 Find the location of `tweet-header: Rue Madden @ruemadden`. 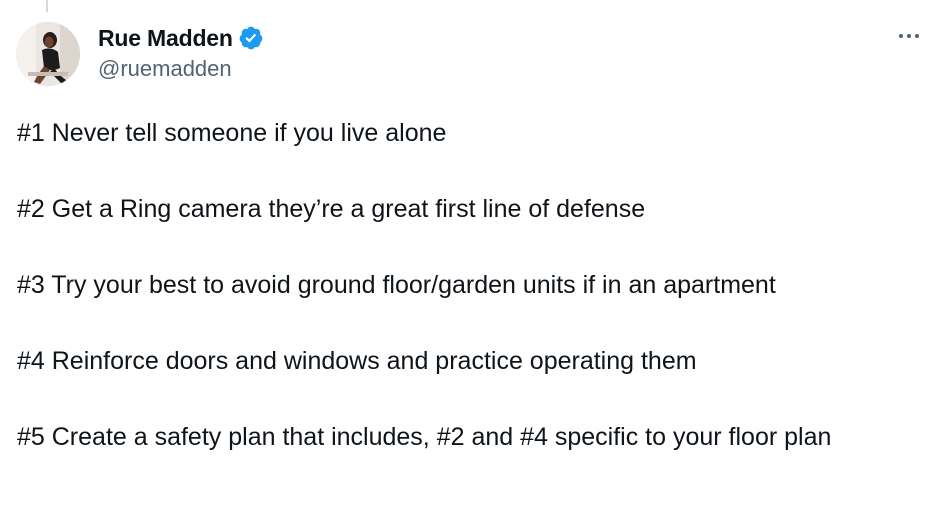

tweet-header: Rue Madden @ruemadden is located at coordinates (181, 52).